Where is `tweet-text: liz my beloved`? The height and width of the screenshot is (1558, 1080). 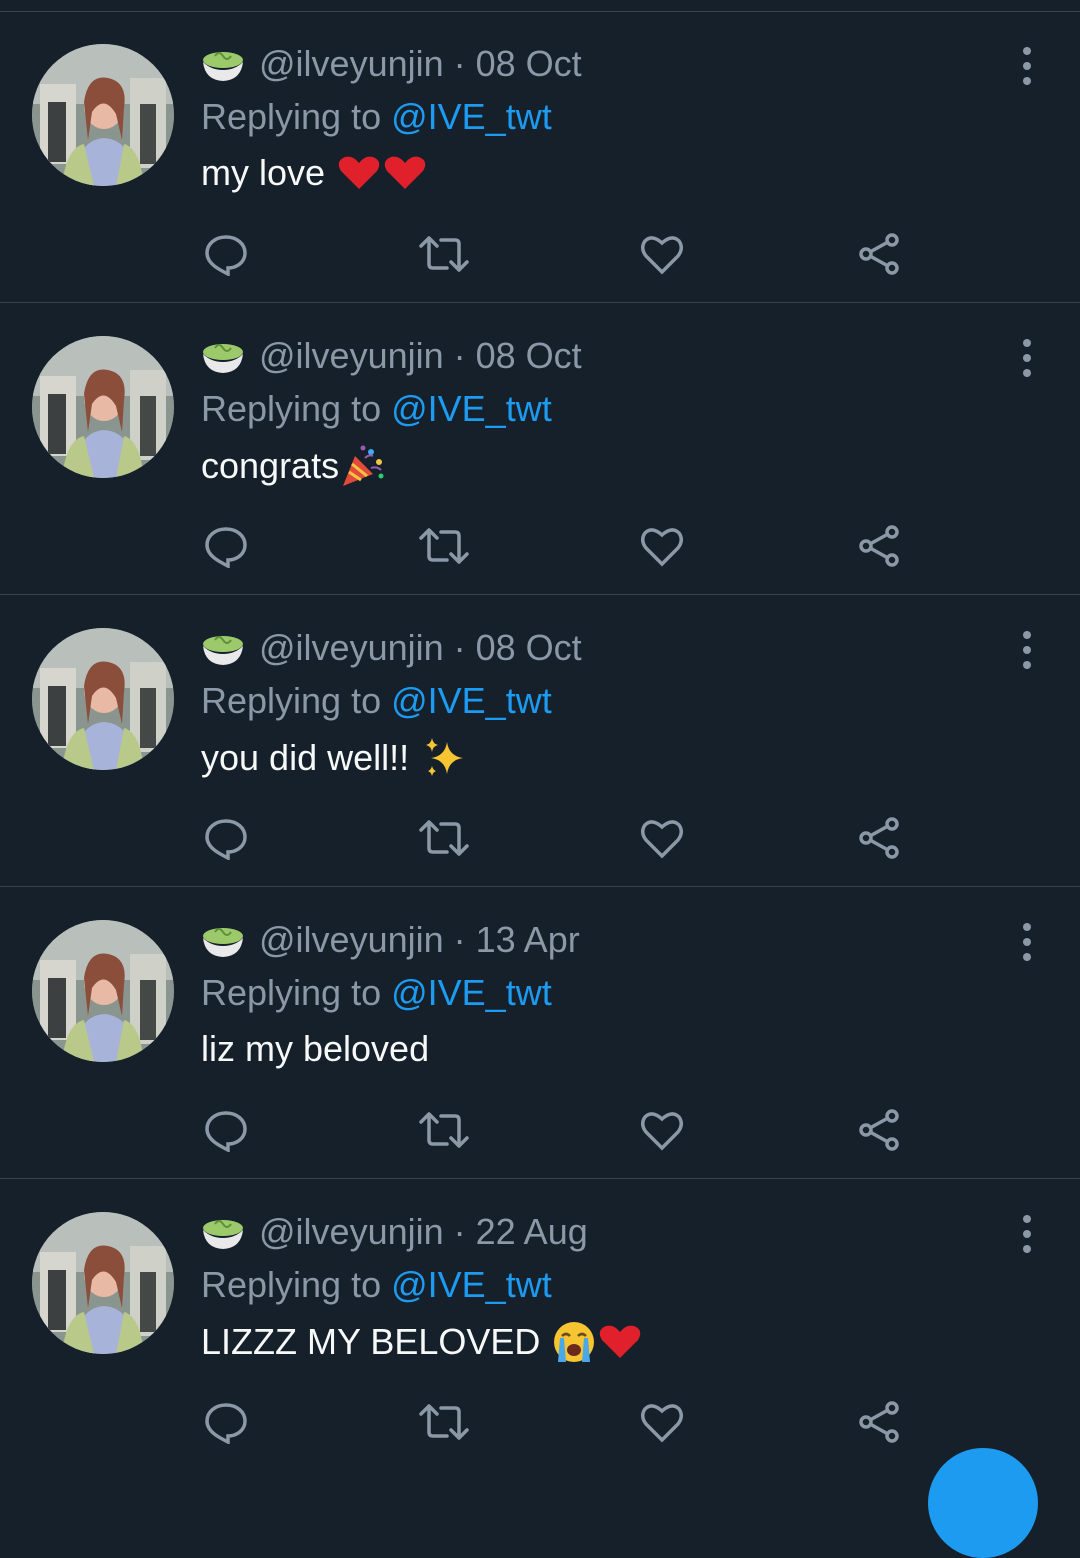
tweet-text: liz my beloved is located at coordinates (315, 1049).